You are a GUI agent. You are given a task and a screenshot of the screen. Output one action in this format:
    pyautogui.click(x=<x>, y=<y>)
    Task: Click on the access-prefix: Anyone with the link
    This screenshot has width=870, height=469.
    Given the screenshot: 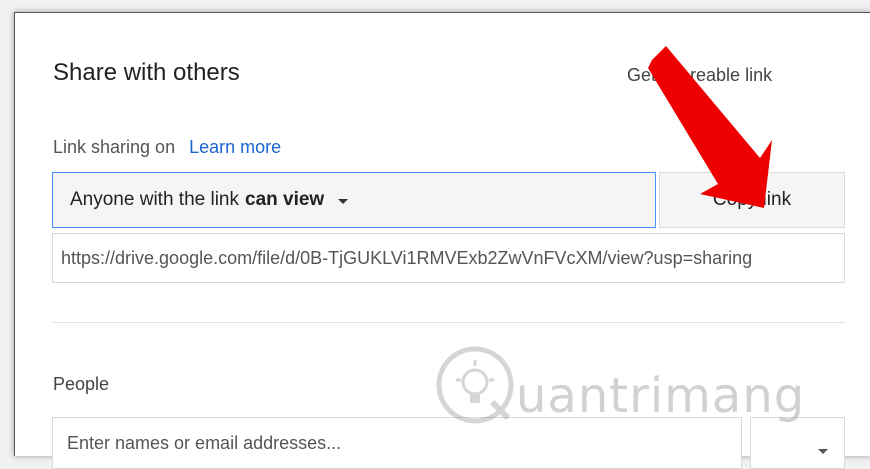 What is the action you would take?
    pyautogui.click(x=154, y=199)
    